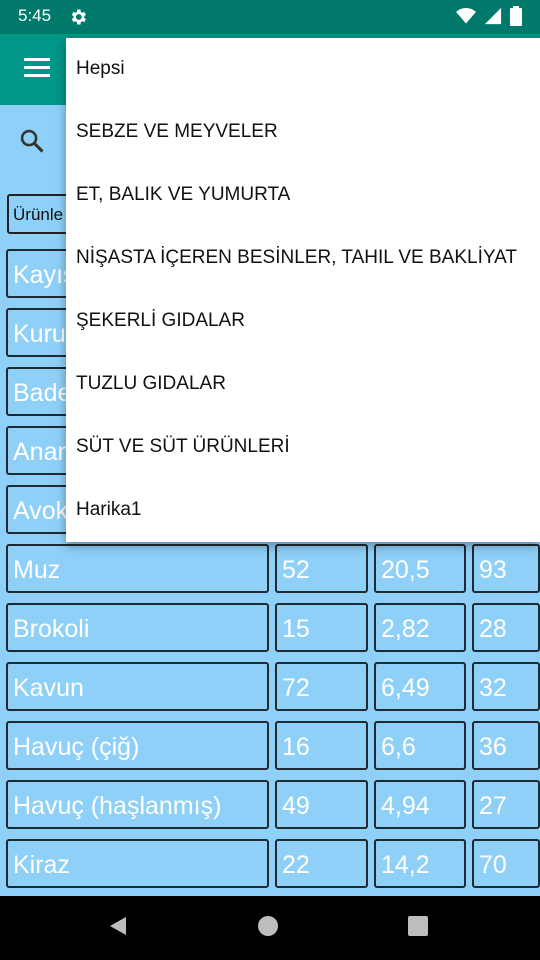 The width and height of the screenshot is (540, 960). I want to click on value-cell-c: 27, so click(506, 804).